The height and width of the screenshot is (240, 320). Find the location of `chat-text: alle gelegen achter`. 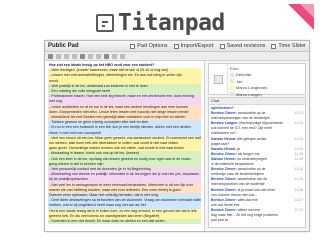

chat-text: alle gelegen achter is located at coordinates (252, 138).